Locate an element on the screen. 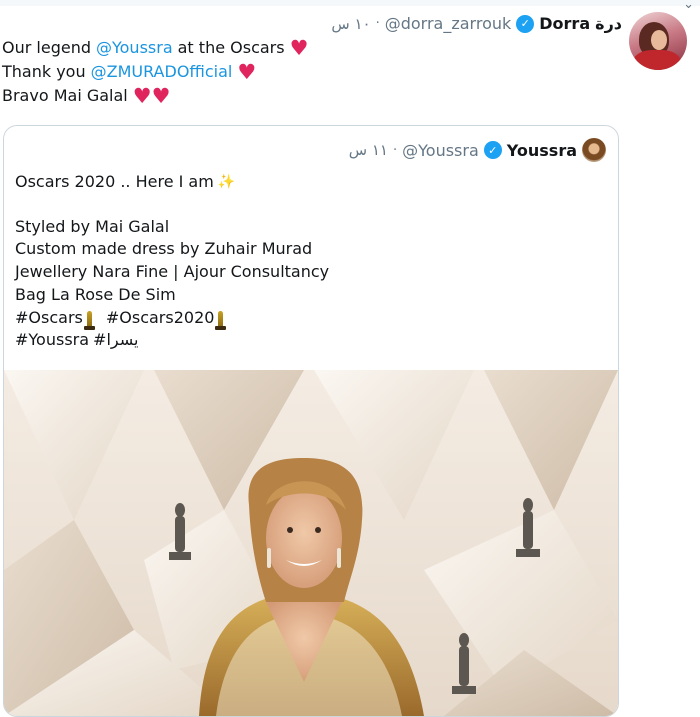 Image resolution: width=700 pixels, height=717 pixels. tweet-header: ١٠ س · @dorra_zarrouk ✓ Dorra درة is located at coordinates (476, 23).